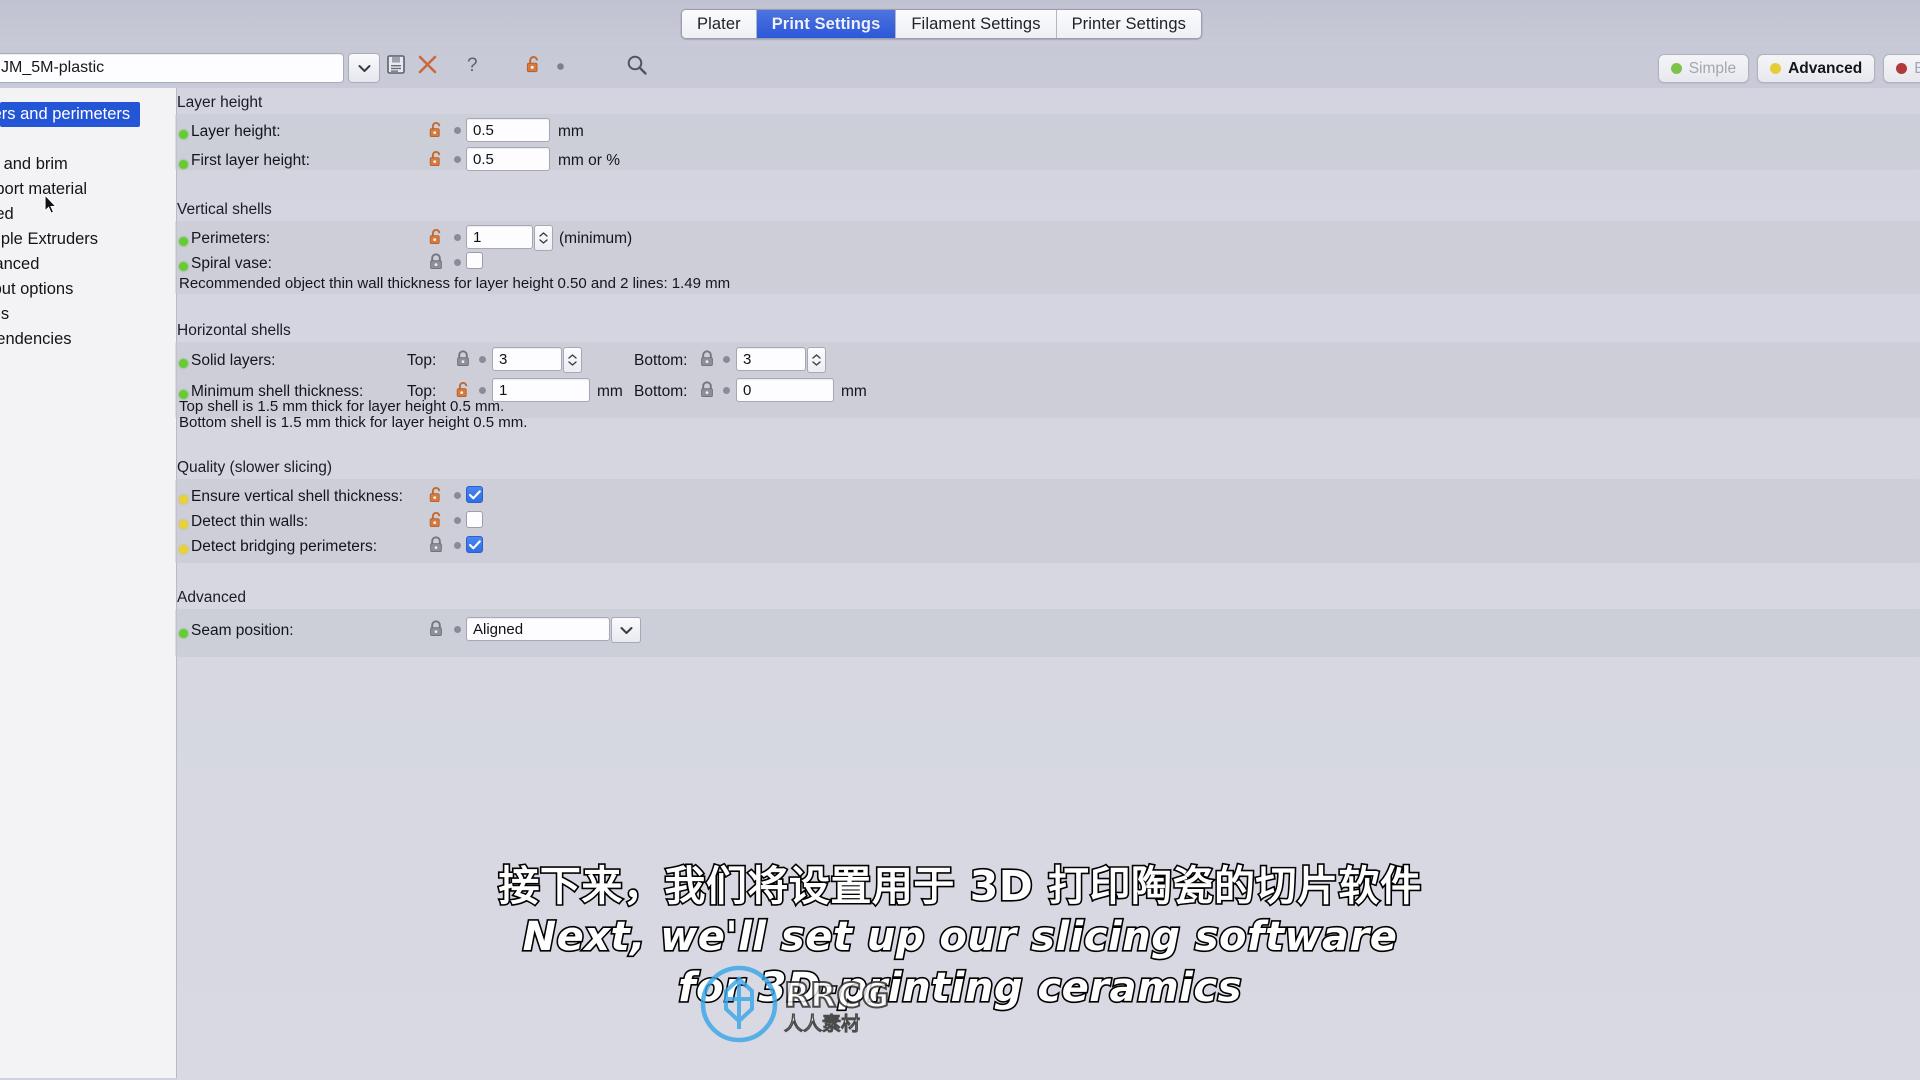 Image resolution: width=1920 pixels, height=1080 pixels. I want to click on revert-dot-spiral-vase, so click(457, 262).